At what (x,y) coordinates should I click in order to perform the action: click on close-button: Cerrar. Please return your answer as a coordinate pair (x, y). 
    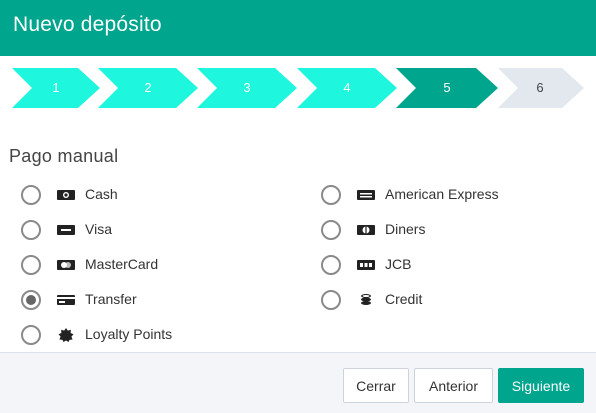
    Looking at the image, I should click on (376, 385).